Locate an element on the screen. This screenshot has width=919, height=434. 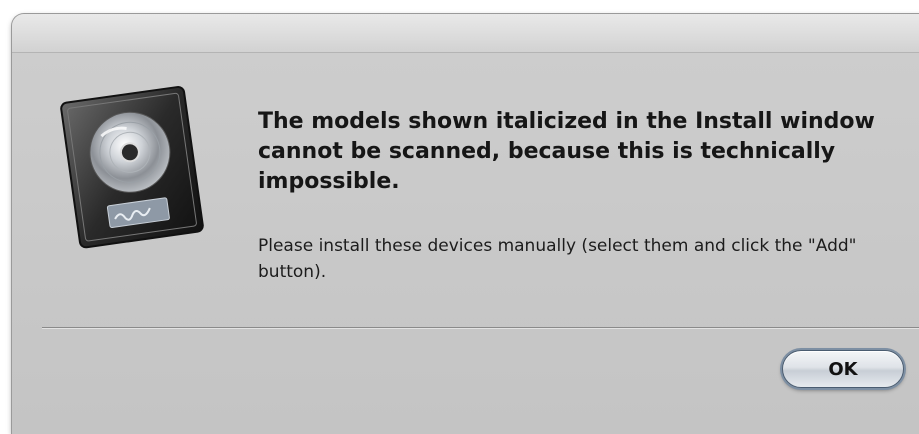
logic-app-icon is located at coordinates (133, 167).